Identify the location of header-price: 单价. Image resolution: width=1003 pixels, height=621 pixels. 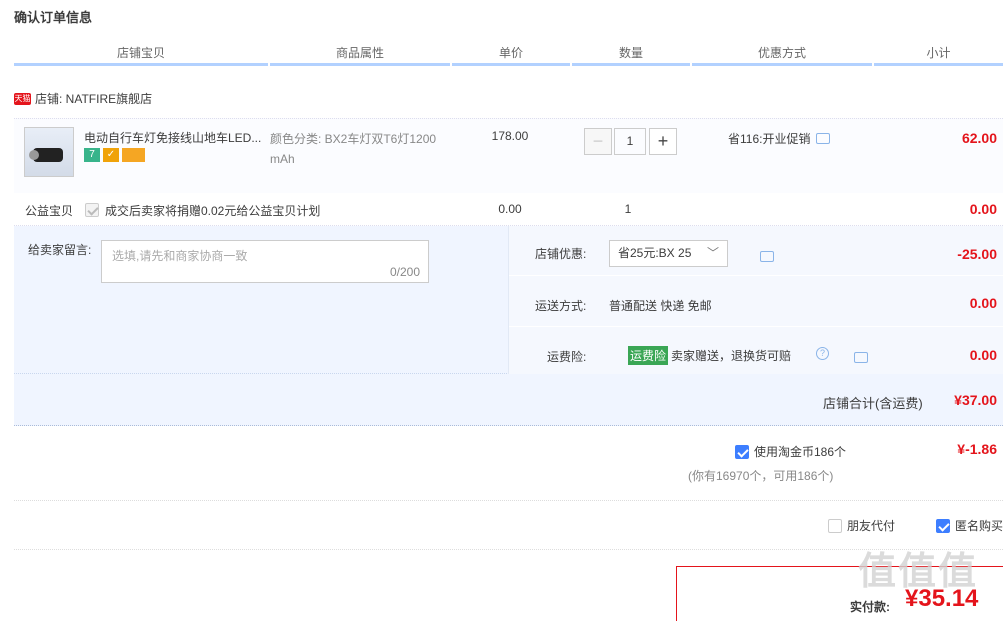
(511, 55).